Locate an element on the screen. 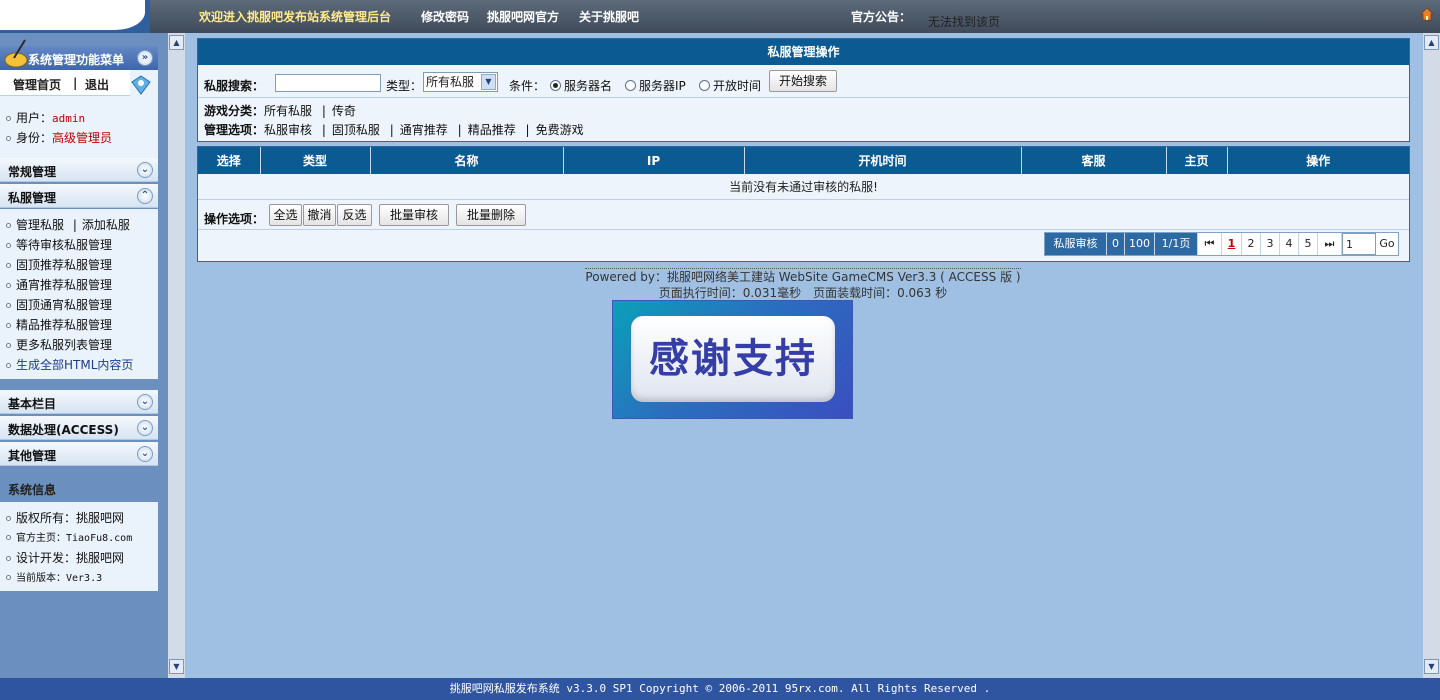 This screenshot has width=1440, height=700. last-page-icon: ⏭ is located at coordinates (1330, 244).